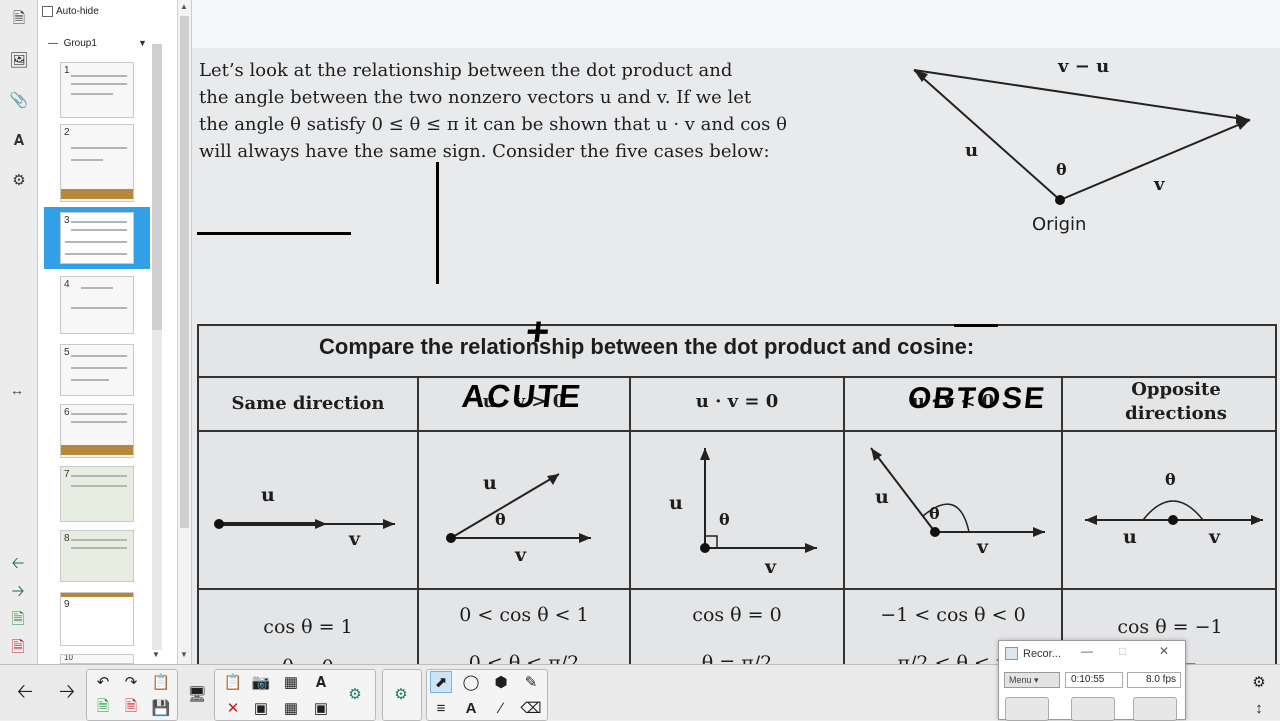  What do you see at coordinates (18, 606) in the screenshot?
I see `side-actions: 🡠 🡢 🗎 🗎` at bounding box center [18, 606].